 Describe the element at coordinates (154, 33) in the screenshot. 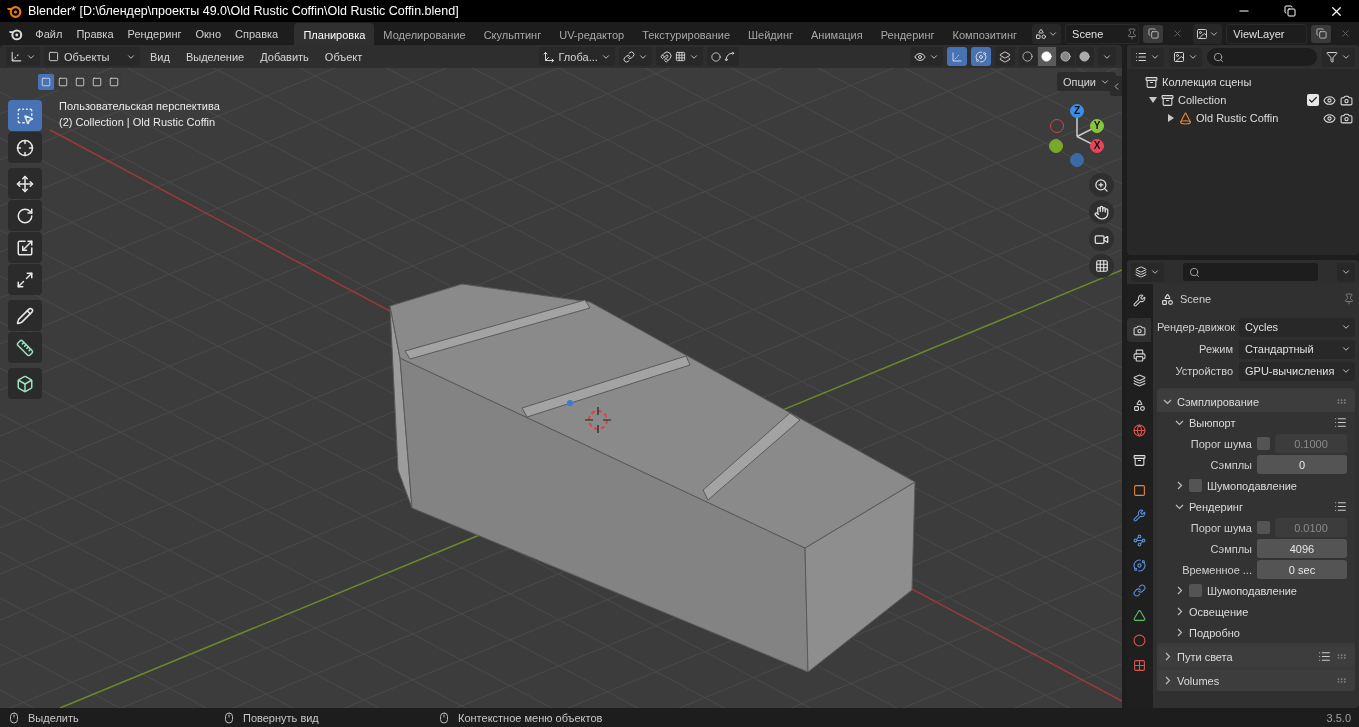

I see `menu-item: Рендеринг` at that location.